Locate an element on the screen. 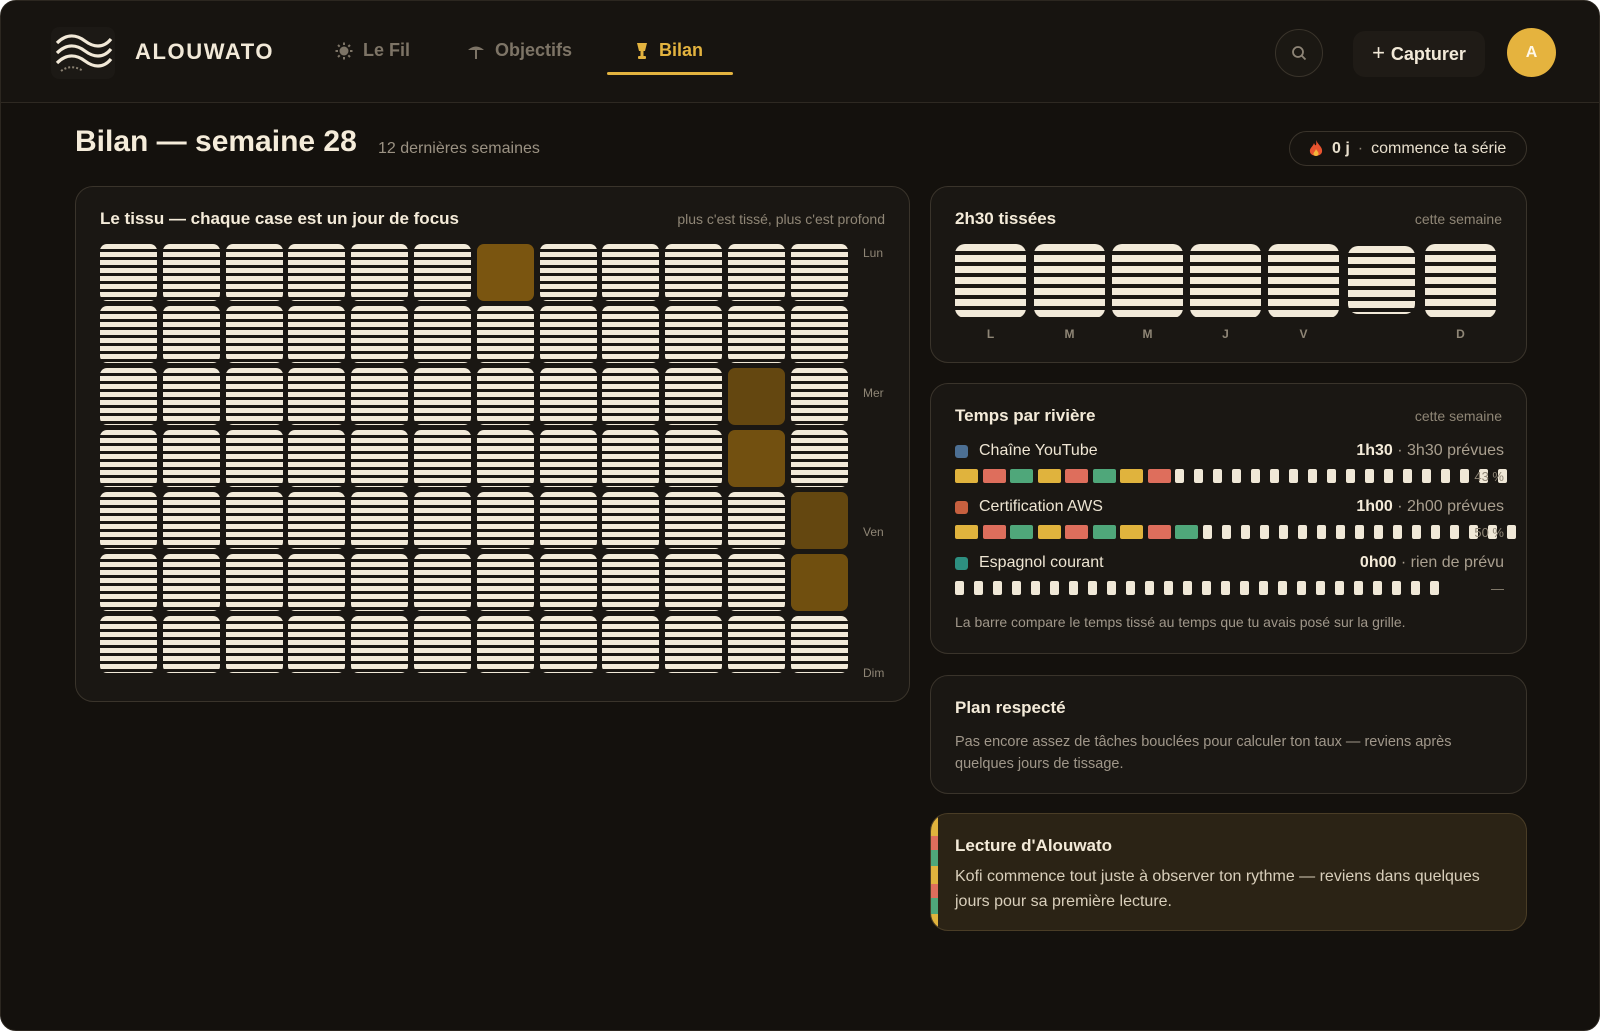  week-day-bar is located at coordinates (1381, 280).